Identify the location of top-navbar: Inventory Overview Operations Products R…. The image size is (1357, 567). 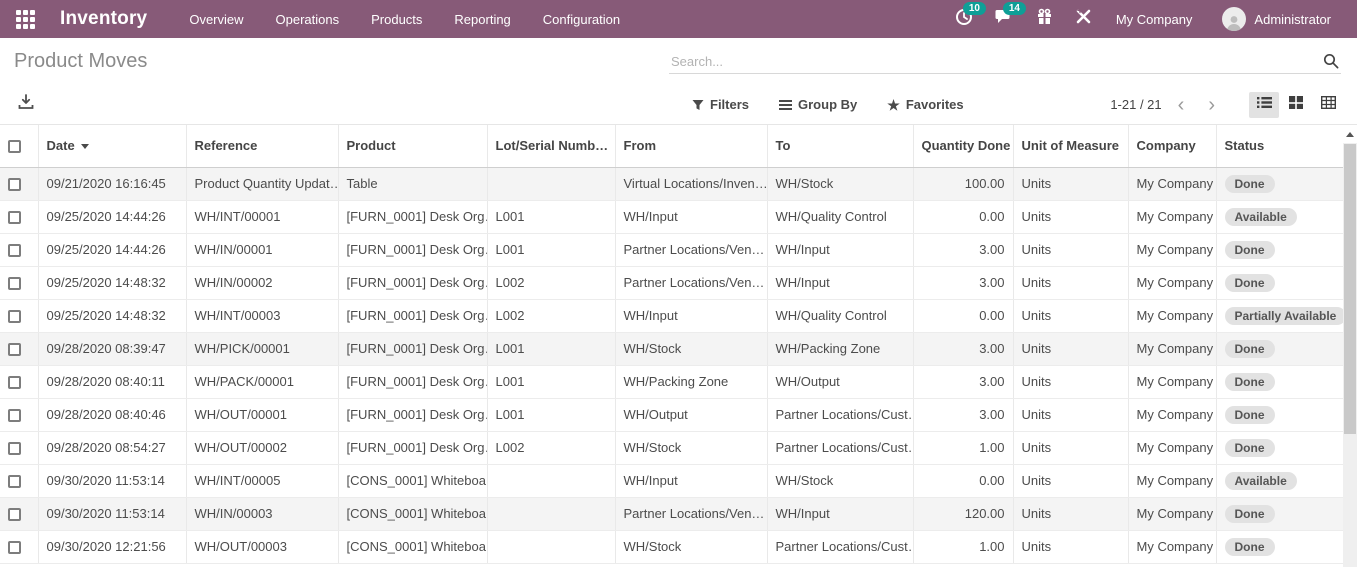
(678, 19).